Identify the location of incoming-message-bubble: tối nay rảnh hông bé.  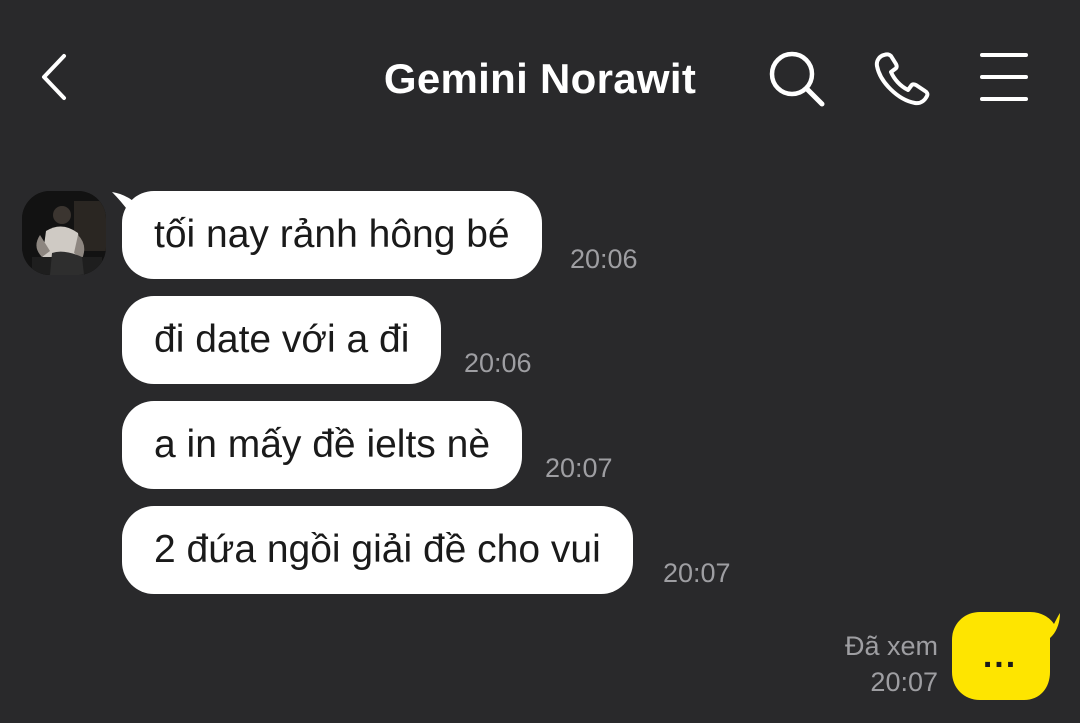
(332, 235).